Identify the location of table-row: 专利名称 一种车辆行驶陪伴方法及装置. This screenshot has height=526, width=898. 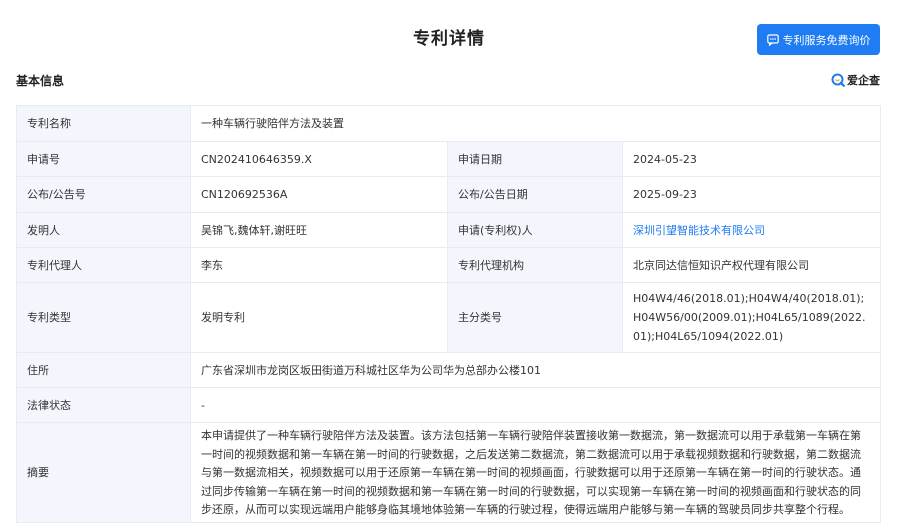
(449, 123).